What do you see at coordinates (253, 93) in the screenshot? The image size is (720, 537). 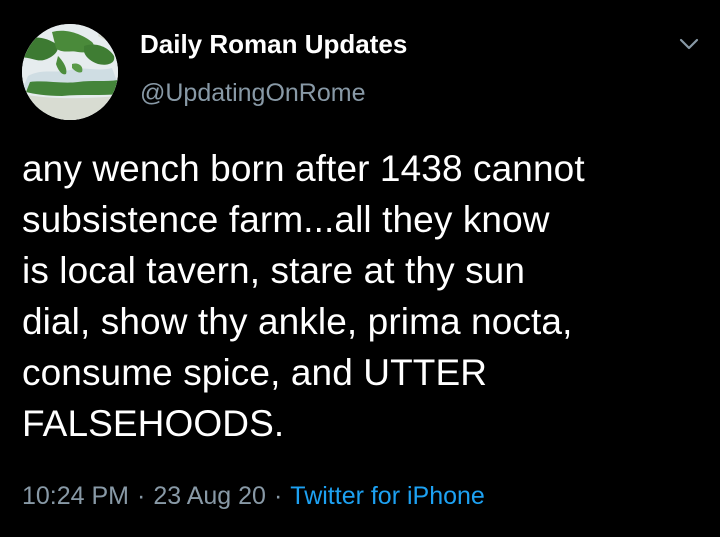 I see `user-handle: @UpdatingOnRome` at bounding box center [253, 93].